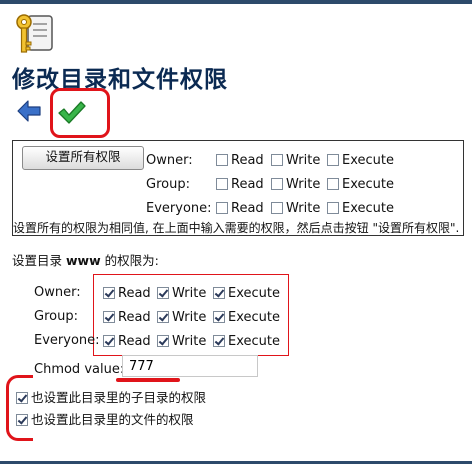 This screenshot has width=472, height=464. What do you see at coordinates (83, 158) in the screenshot?
I see `set-all-button: 设置所有权限` at bounding box center [83, 158].